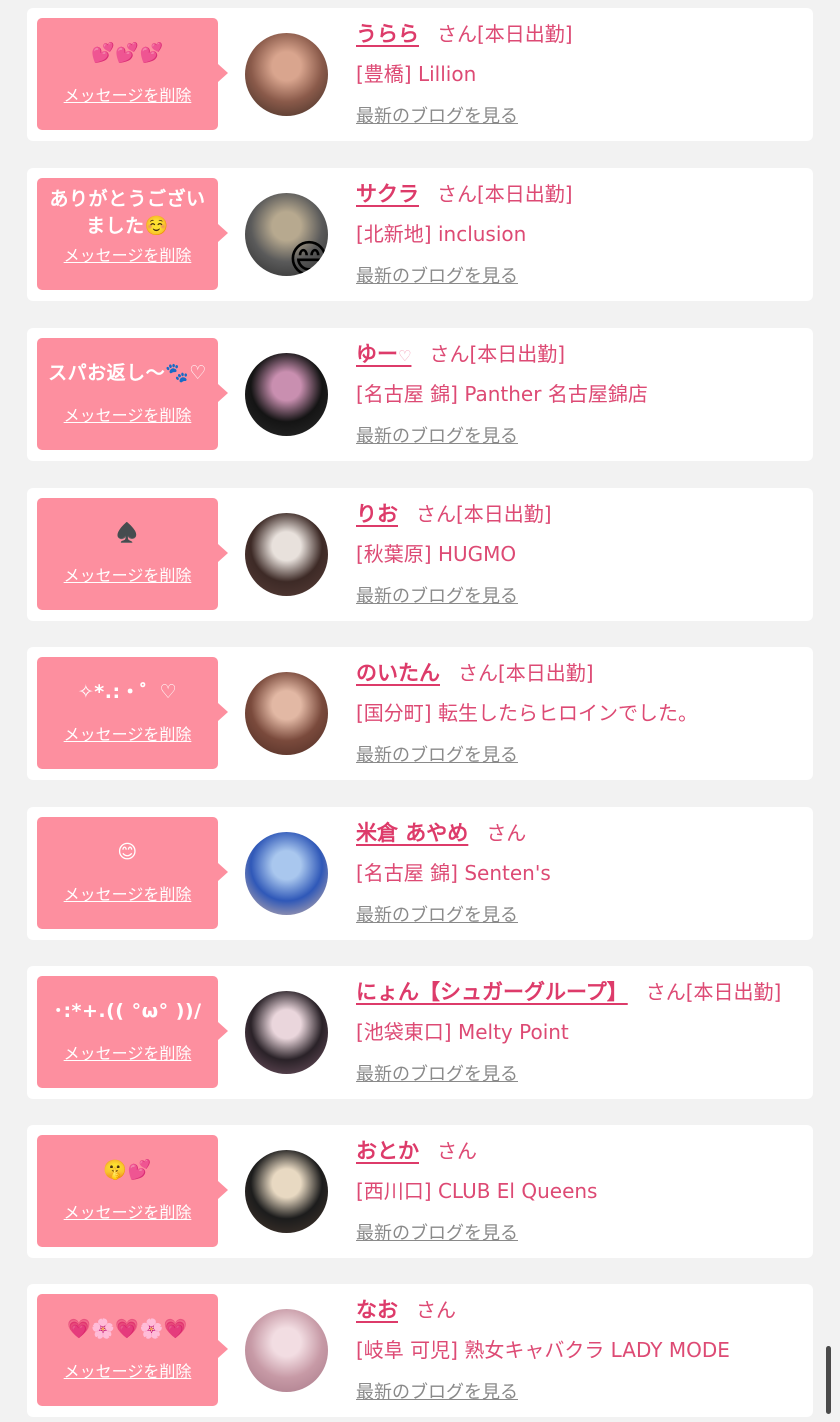 The image size is (840, 1422). I want to click on cast-name-link: りお, so click(377, 514).